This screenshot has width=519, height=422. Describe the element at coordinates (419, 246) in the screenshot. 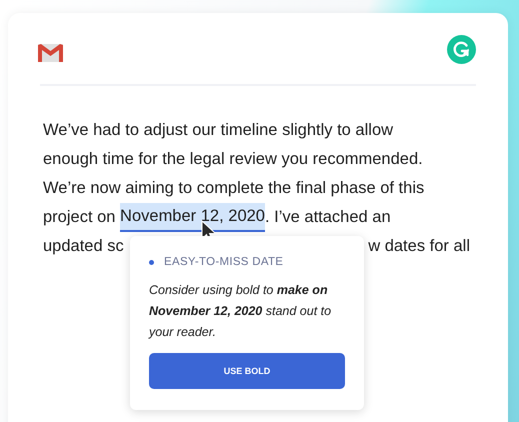

I see `email-text-fragment: w dates for all` at that location.